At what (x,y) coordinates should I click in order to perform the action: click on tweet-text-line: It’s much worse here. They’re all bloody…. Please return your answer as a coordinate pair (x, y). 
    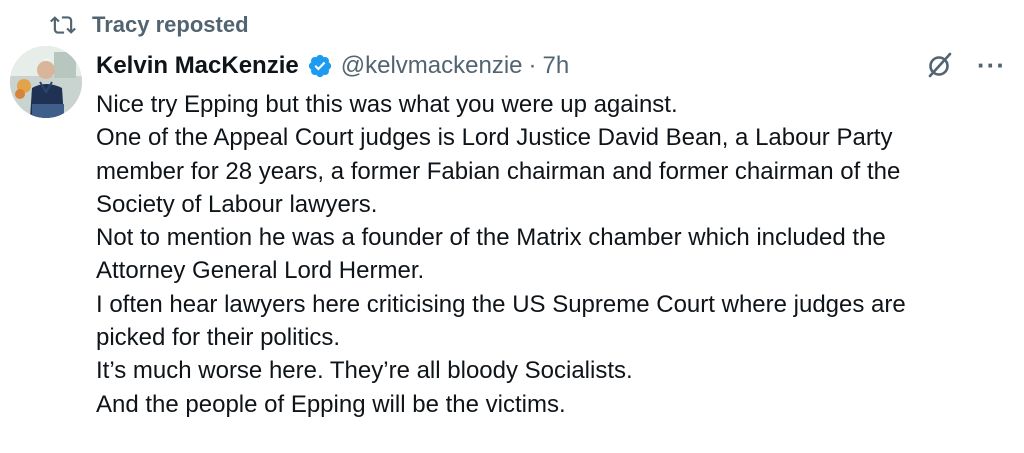
    Looking at the image, I should click on (364, 371).